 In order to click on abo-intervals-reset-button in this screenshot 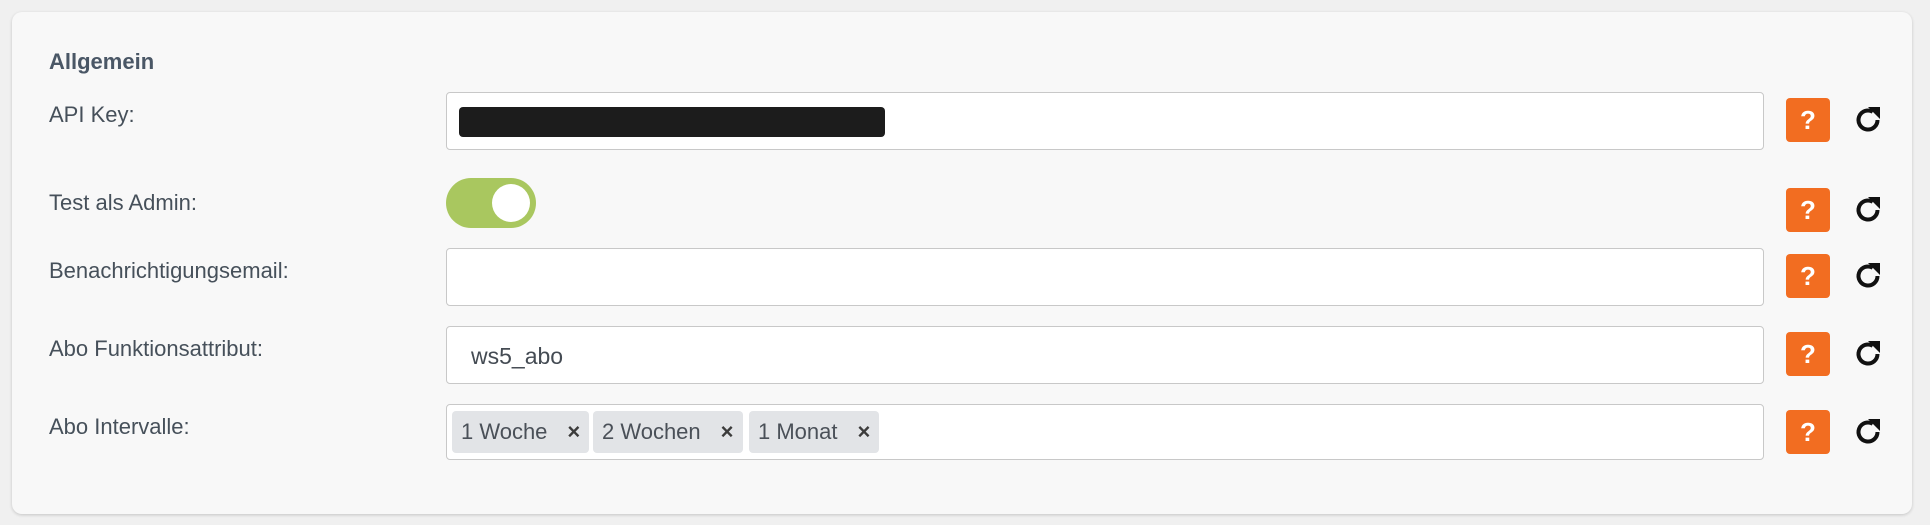, I will do `click(1868, 432)`.